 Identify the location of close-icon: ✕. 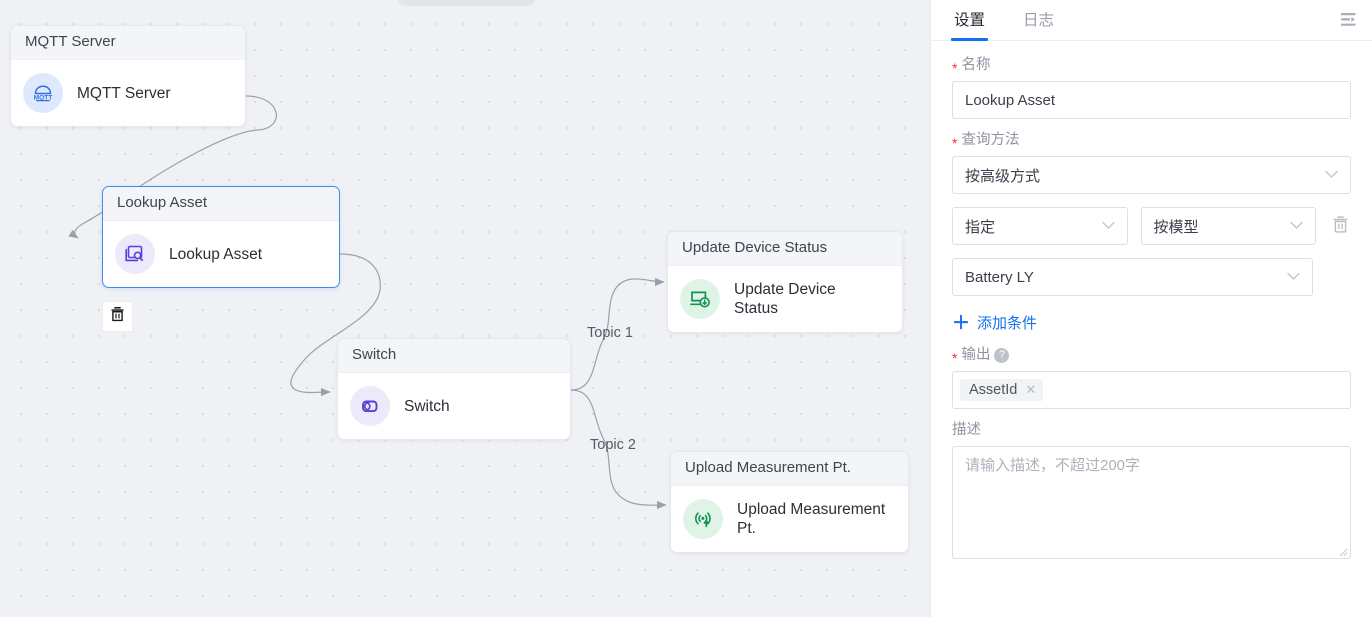
(1030, 390).